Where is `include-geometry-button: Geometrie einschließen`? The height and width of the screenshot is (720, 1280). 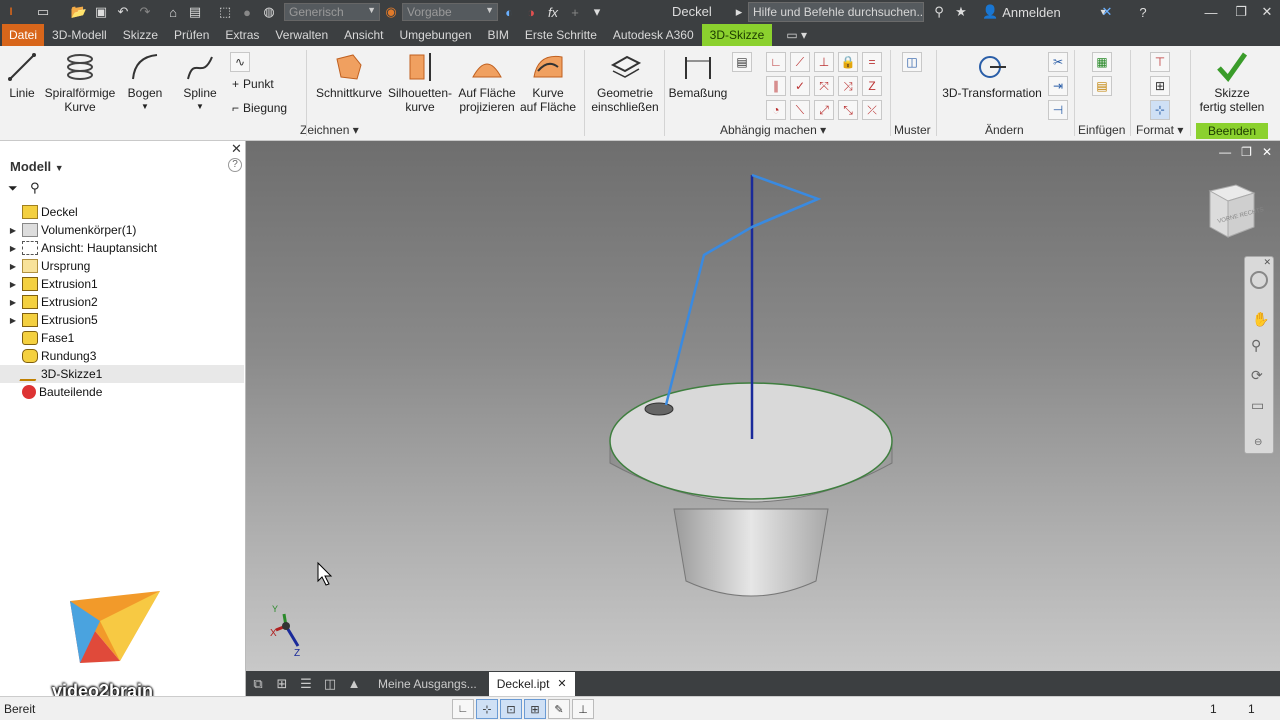
include-geometry-button: Geometrie einschließen is located at coordinates (625, 82).